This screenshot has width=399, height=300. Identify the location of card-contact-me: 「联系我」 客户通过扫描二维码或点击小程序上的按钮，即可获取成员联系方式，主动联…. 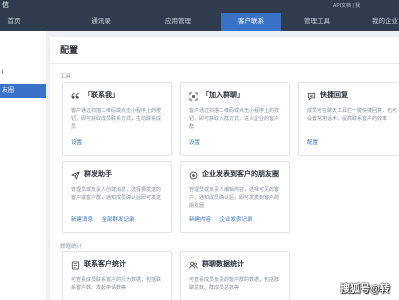
(117, 119).